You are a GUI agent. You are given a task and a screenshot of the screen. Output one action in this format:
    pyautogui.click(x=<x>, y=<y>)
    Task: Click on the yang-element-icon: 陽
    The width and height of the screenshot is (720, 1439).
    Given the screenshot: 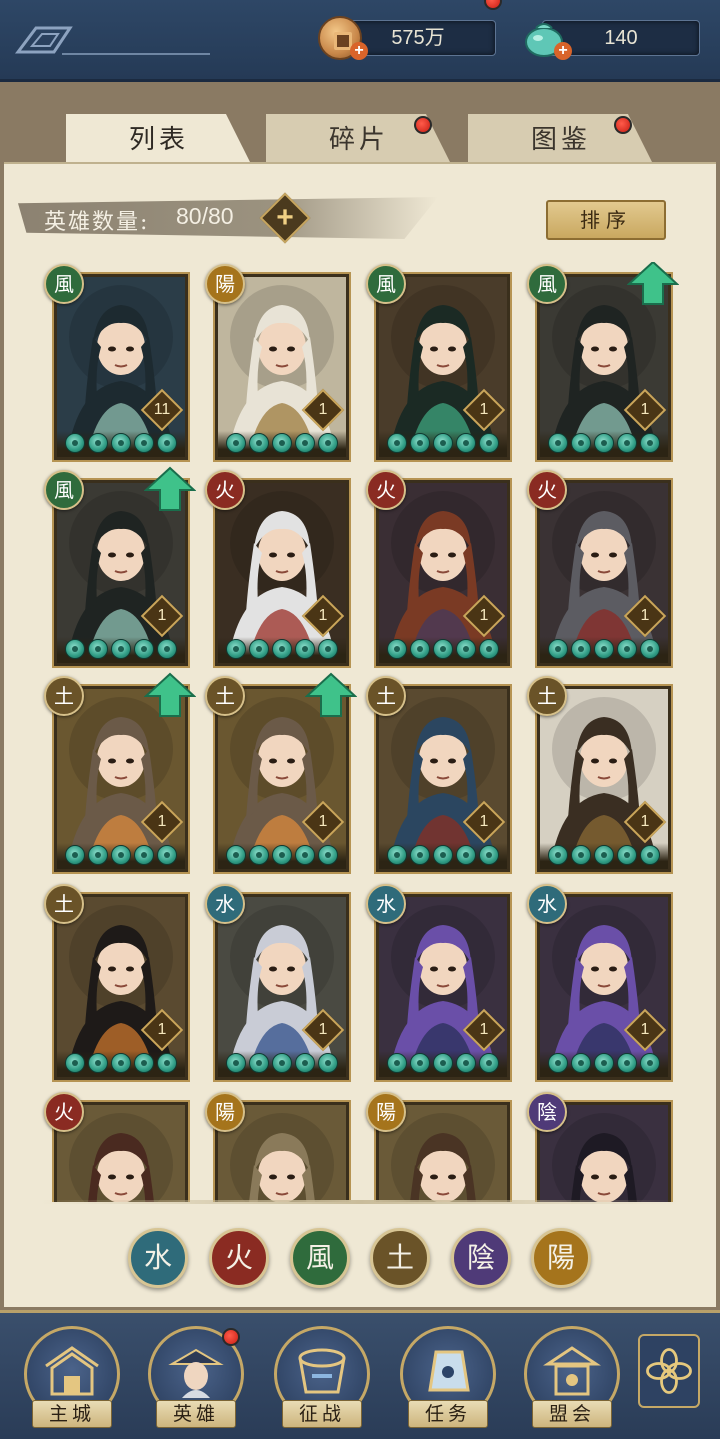 What is the action you would take?
    pyautogui.click(x=386, y=1112)
    